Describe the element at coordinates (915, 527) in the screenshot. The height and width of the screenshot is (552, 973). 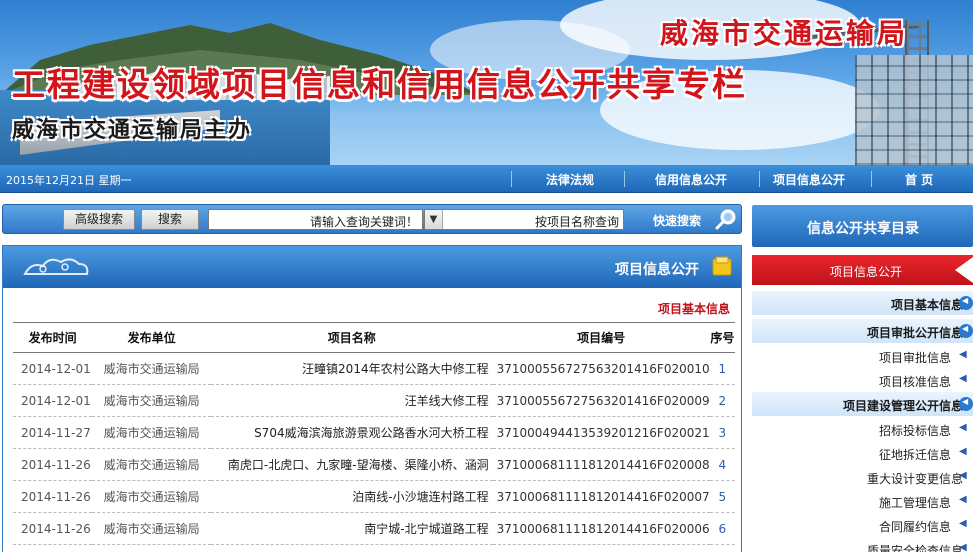
I see `sidebar-item-label: 合同履约信息` at that location.